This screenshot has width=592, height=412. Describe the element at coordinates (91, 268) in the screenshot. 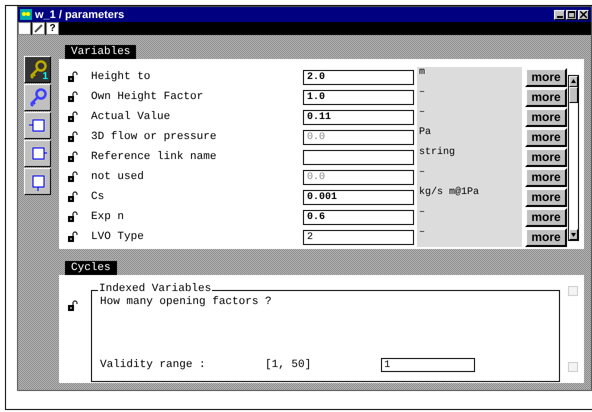

I see `section-tab: Cycles` at that location.